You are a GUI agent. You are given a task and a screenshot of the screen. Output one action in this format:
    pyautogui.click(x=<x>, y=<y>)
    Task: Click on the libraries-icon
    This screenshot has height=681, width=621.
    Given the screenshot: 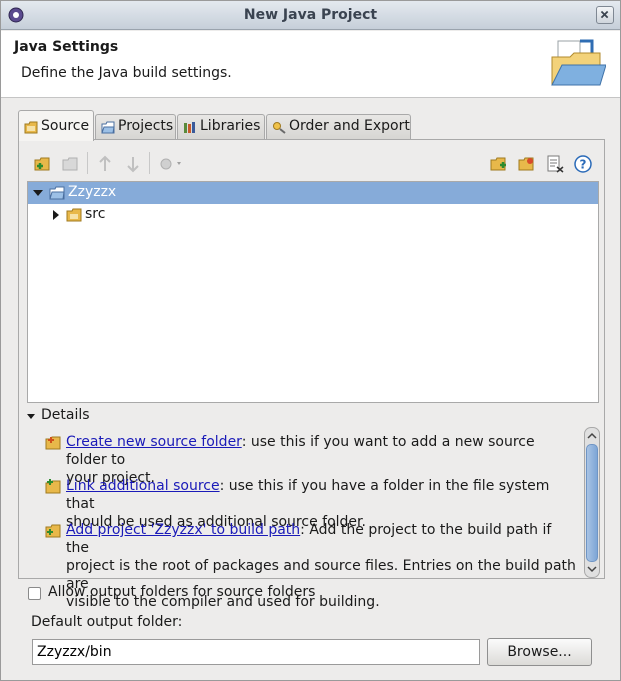 What is the action you would take?
    pyautogui.click(x=189, y=127)
    